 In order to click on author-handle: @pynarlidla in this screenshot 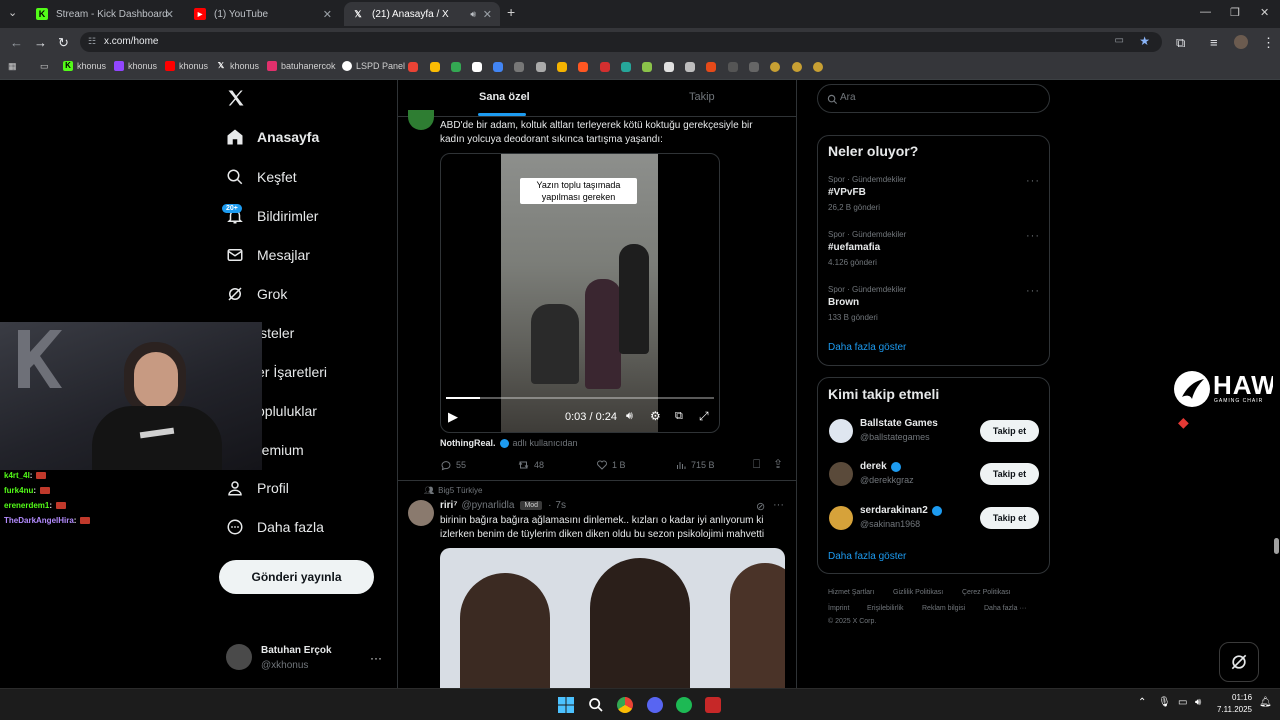, I will do `click(487, 505)`.